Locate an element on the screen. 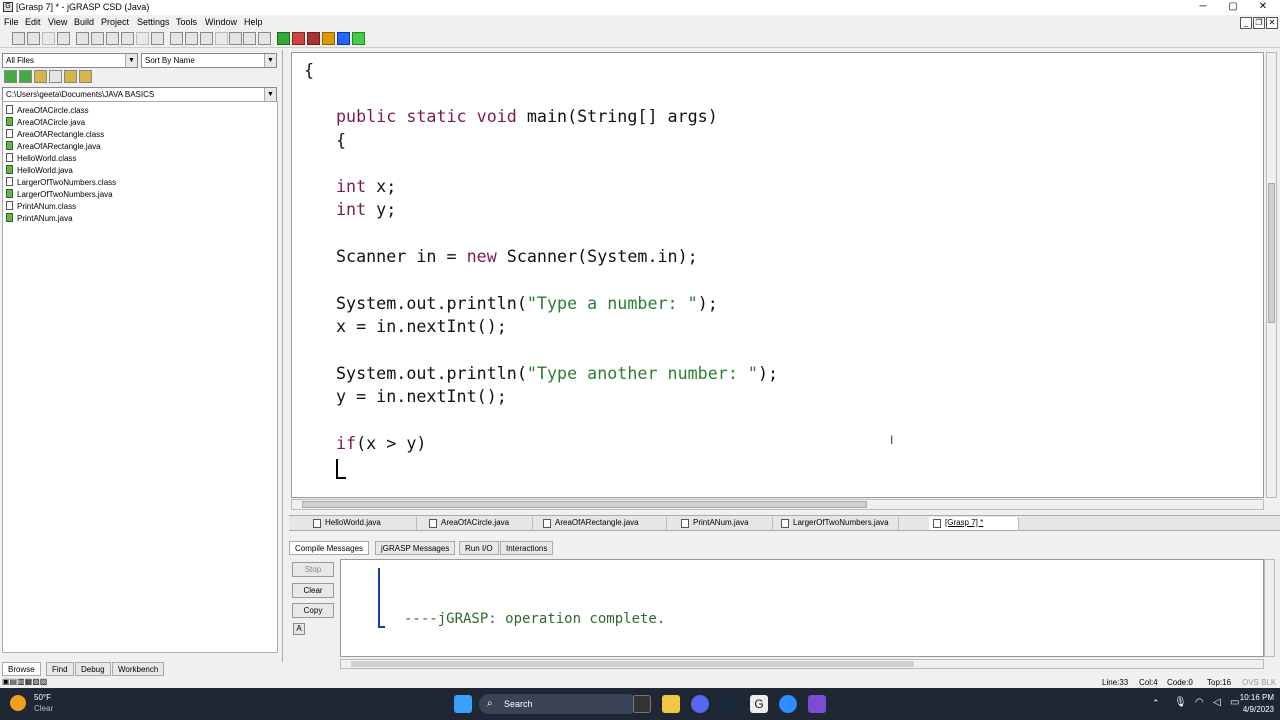 This screenshot has width=1280, height=720. list-item: LargerOfTwoNumbers.class is located at coordinates (61, 183).